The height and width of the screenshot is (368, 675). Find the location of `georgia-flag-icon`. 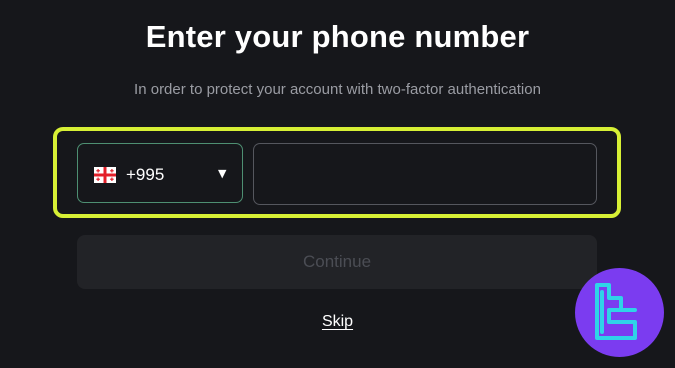

georgia-flag-icon is located at coordinates (105, 175).